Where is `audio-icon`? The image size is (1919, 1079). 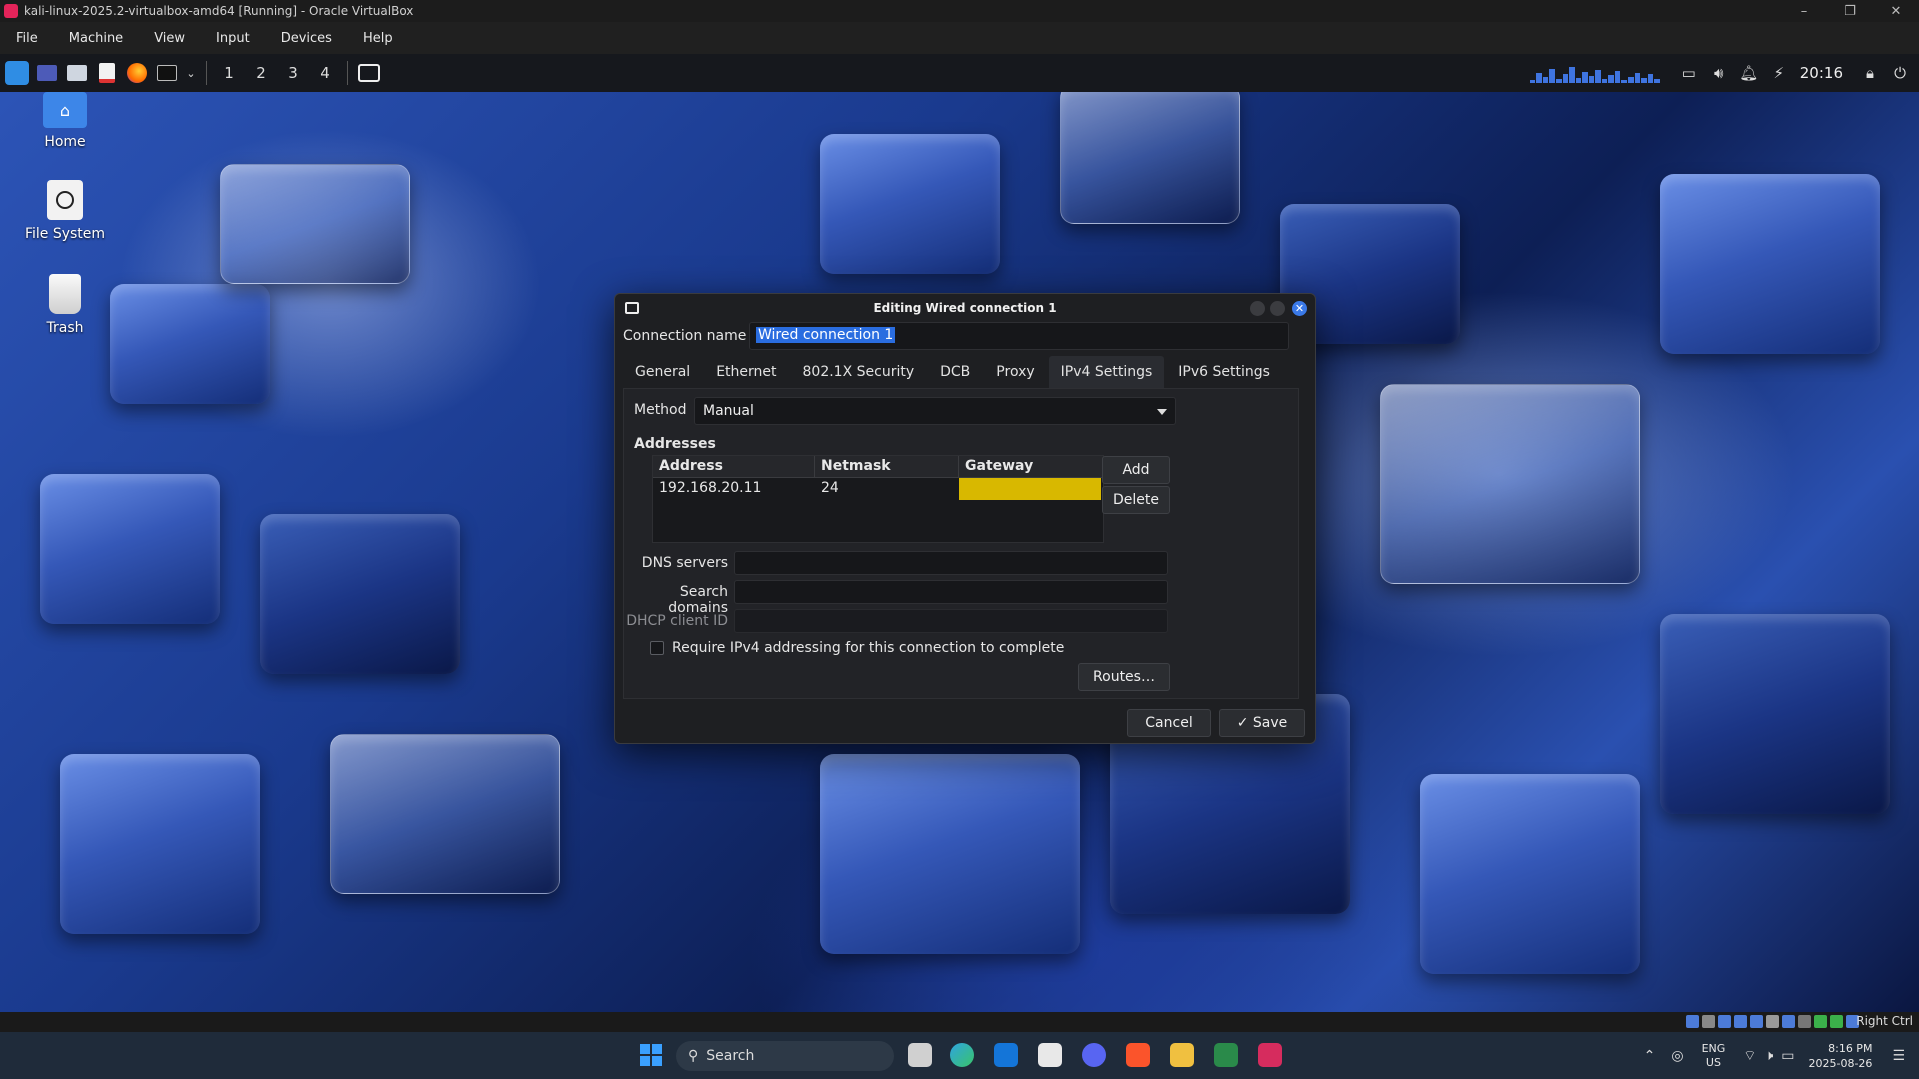 audio-icon is located at coordinates (1724, 1021).